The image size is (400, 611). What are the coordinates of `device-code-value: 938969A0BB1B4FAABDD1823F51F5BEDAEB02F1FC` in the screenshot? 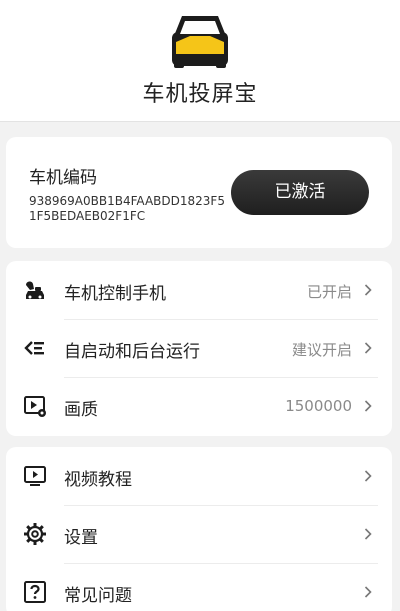 It's located at (127, 208).